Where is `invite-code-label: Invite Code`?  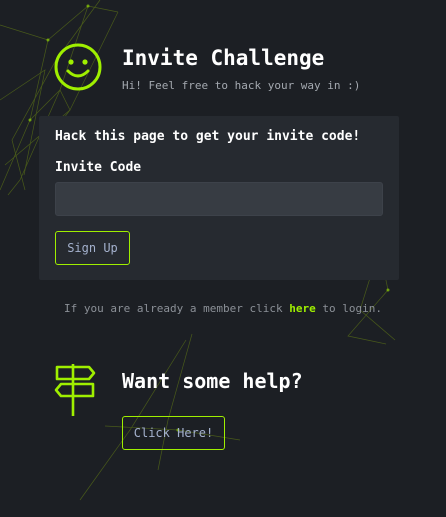 invite-code-label: Invite Code is located at coordinates (98, 167).